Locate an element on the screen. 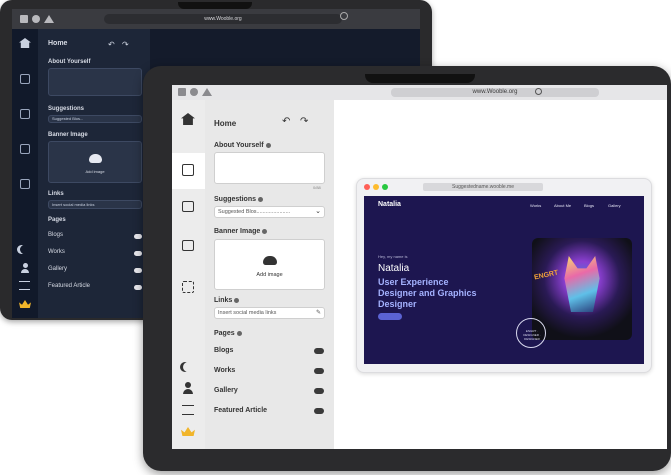 This screenshot has height=475, width=671. hero-artwork: ENGRT is located at coordinates (582, 289).